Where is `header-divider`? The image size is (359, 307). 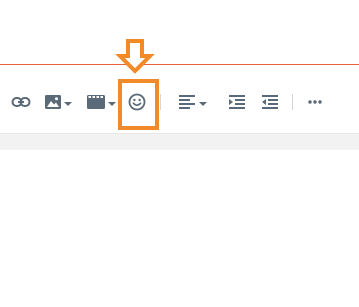
header-divider is located at coordinates (179, 64).